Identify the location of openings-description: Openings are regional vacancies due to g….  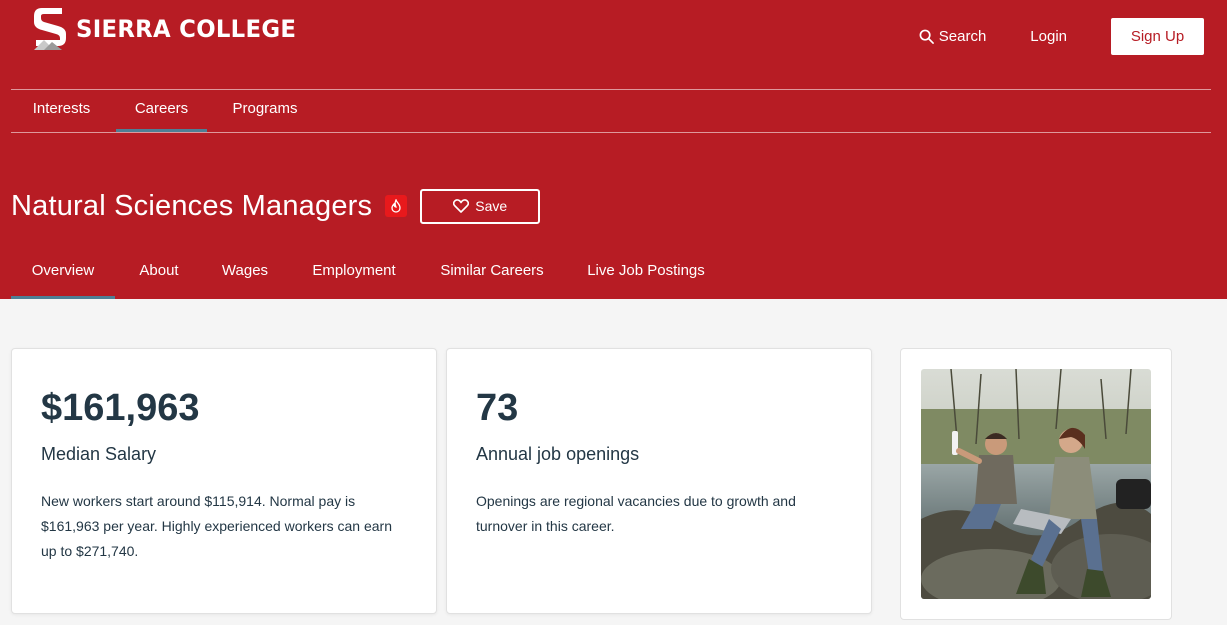
(636, 513).